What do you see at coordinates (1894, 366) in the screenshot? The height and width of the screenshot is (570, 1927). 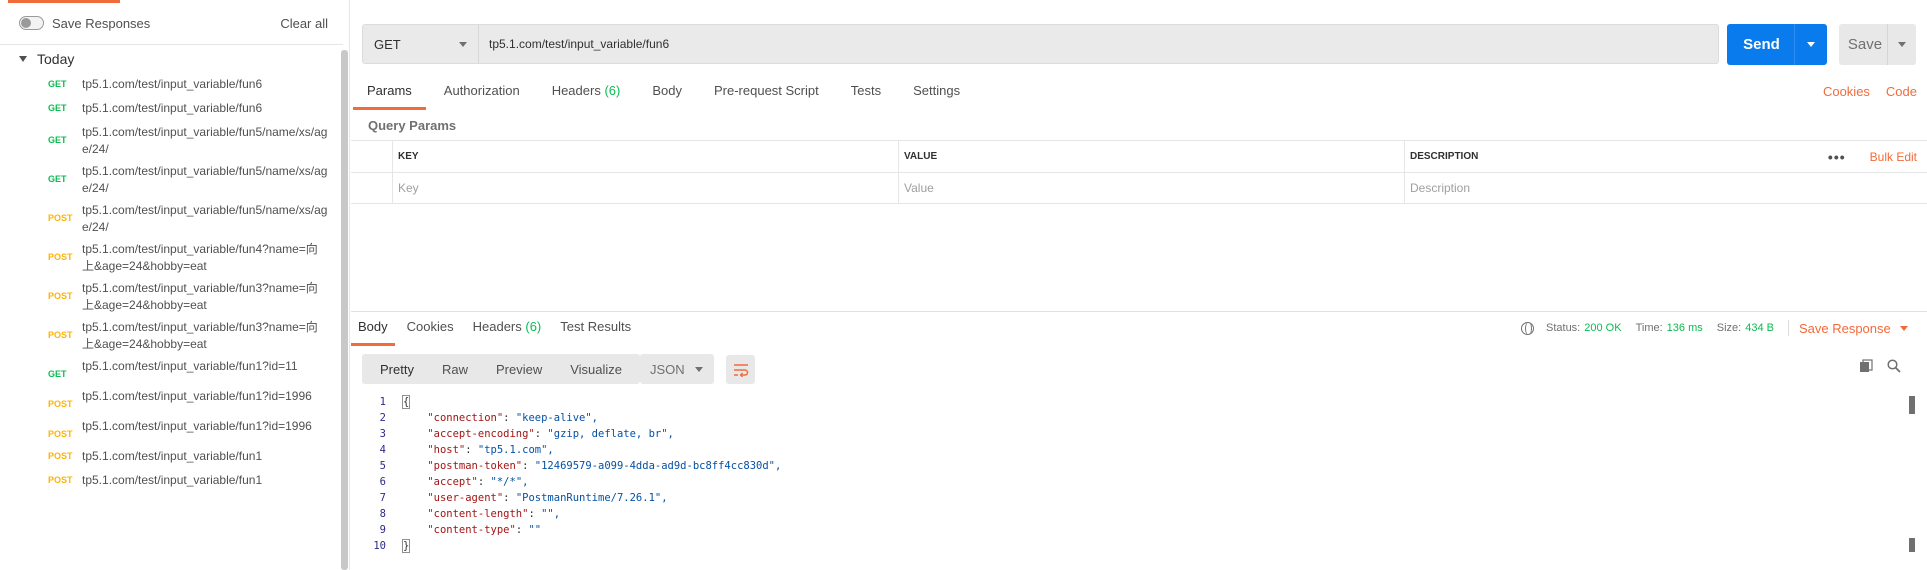 I see `search-icon` at bounding box center [1894, 366].